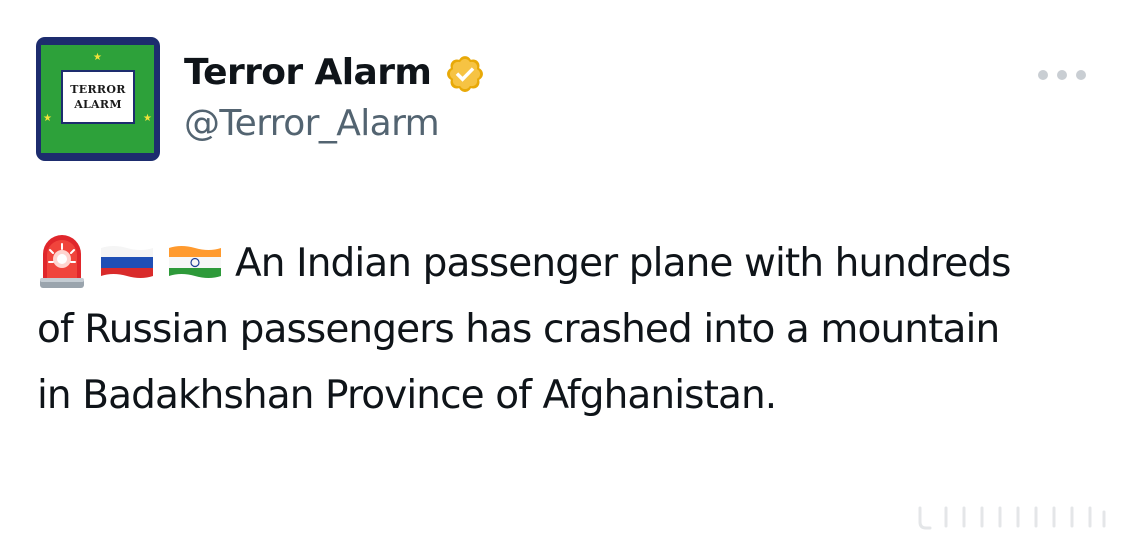 This screenshot has width=1125, height=545. I want to click on india-flag-emoji, so click(195, 261).